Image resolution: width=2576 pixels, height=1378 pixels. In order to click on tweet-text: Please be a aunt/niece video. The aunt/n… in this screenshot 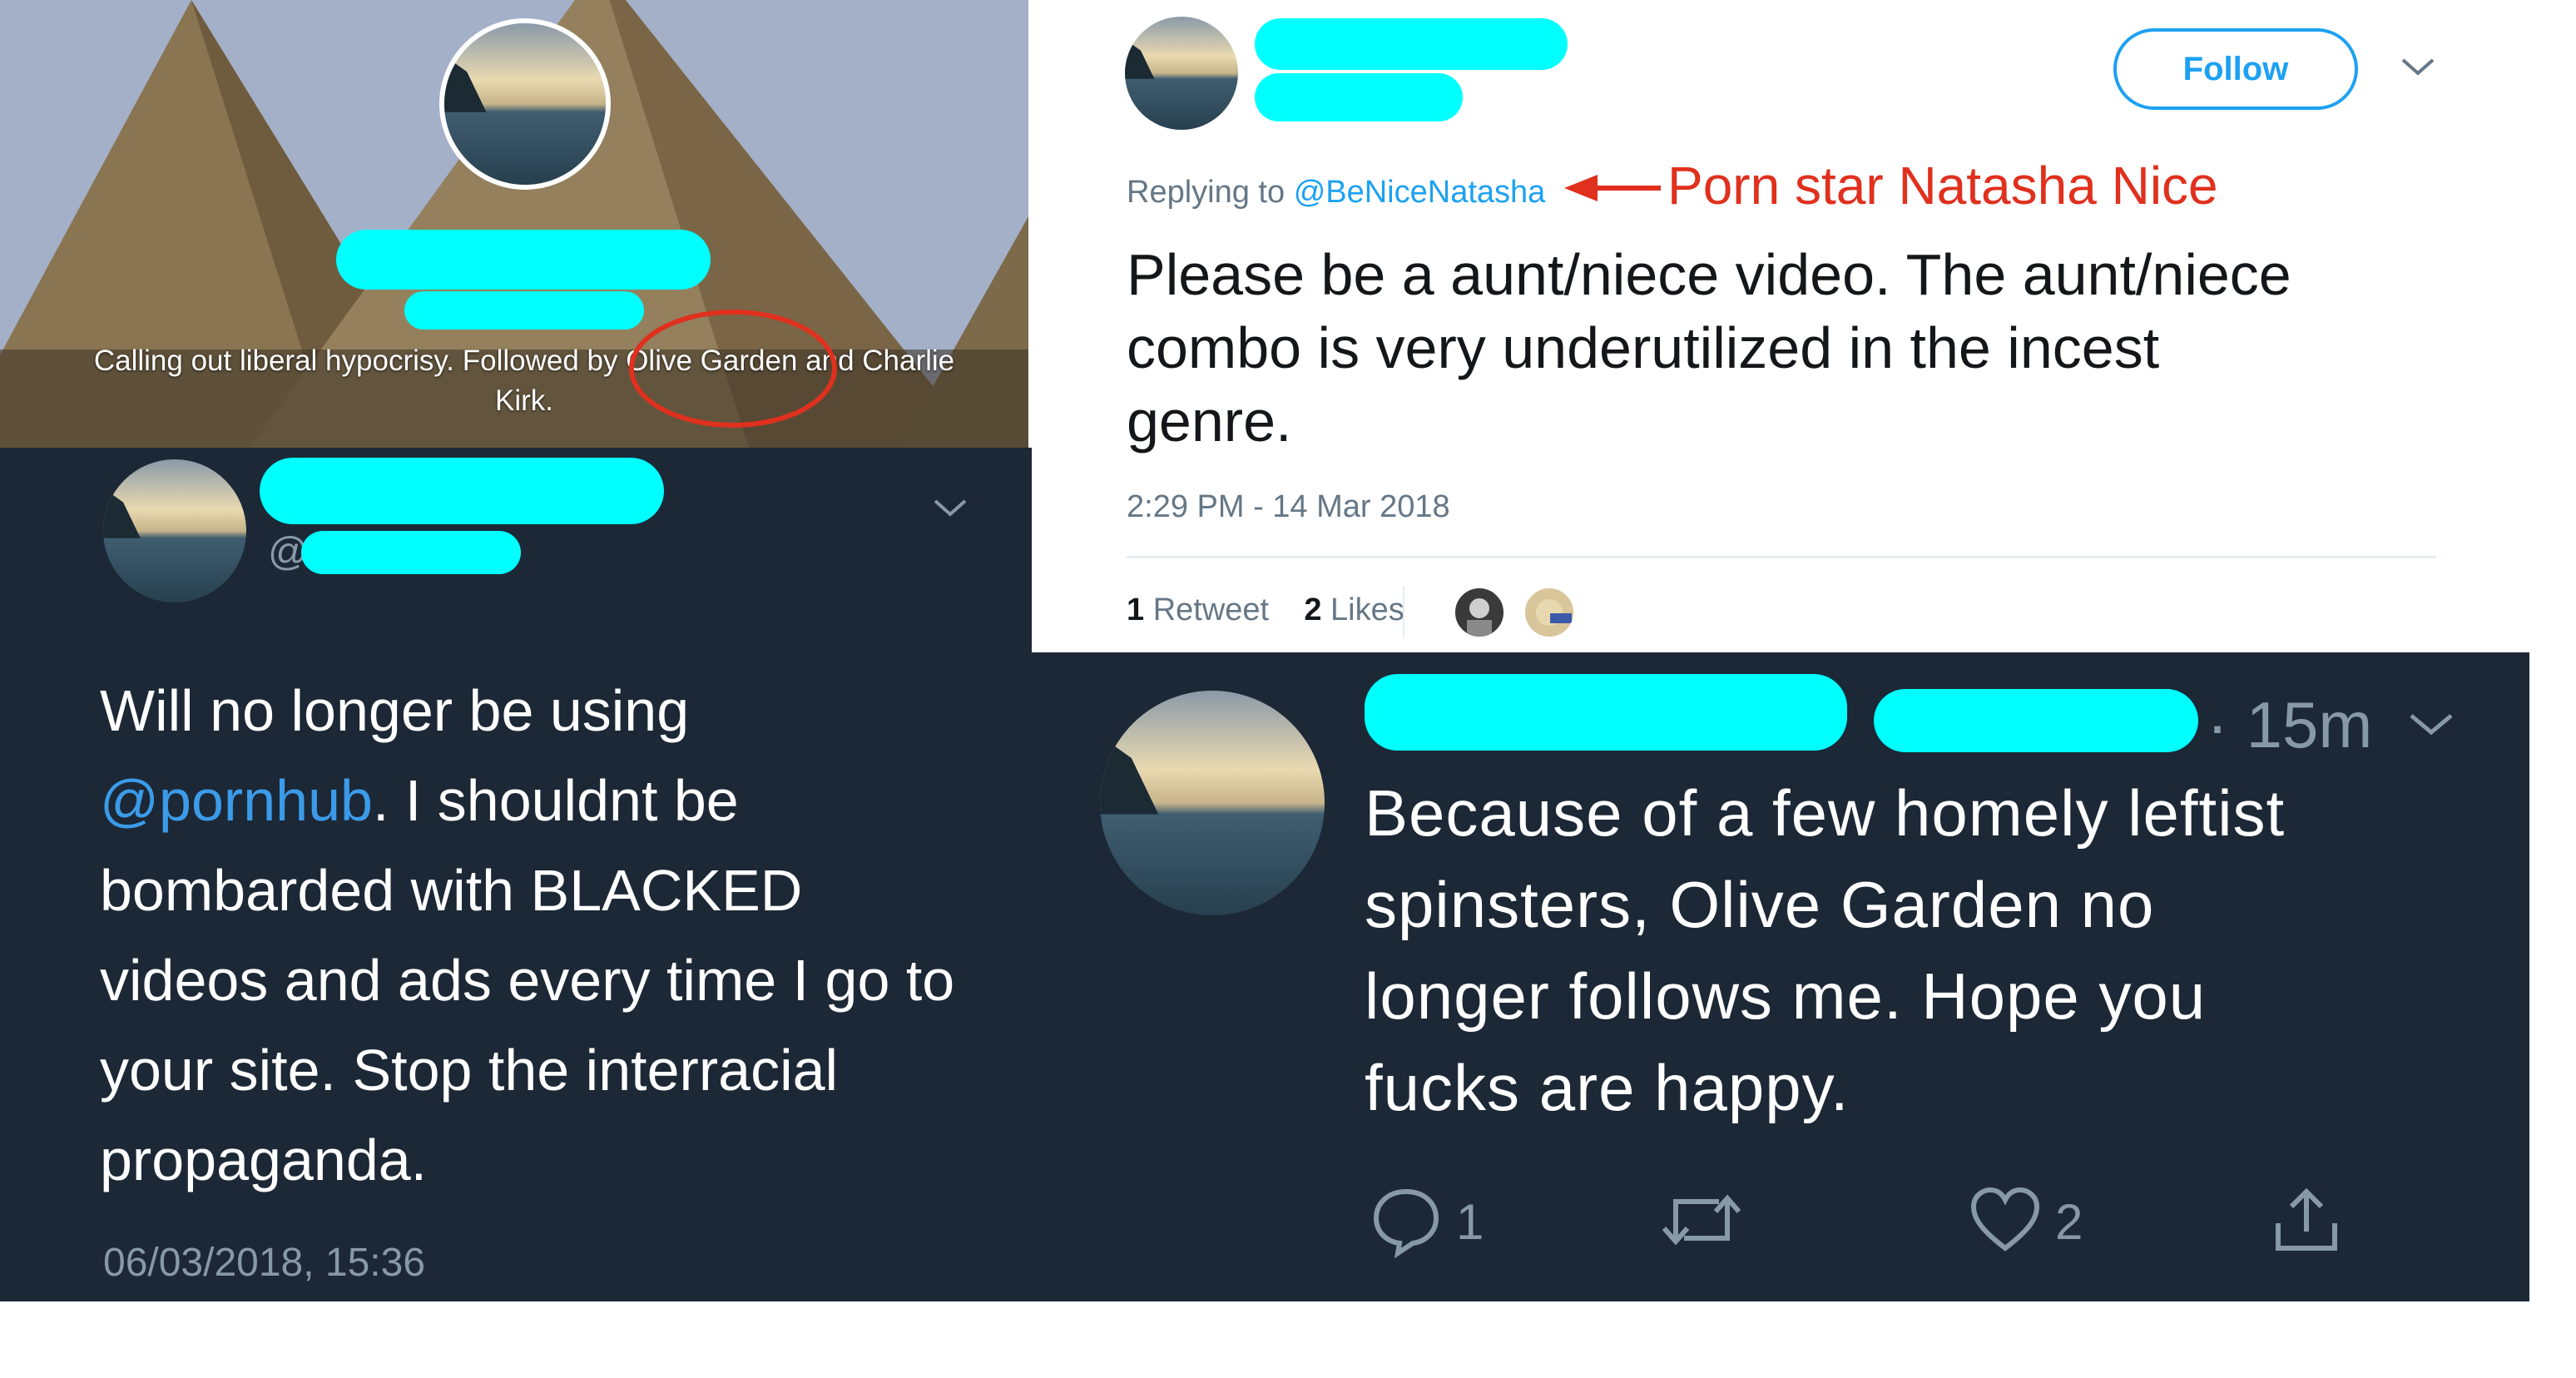, I will do `click(1709, 348)`.